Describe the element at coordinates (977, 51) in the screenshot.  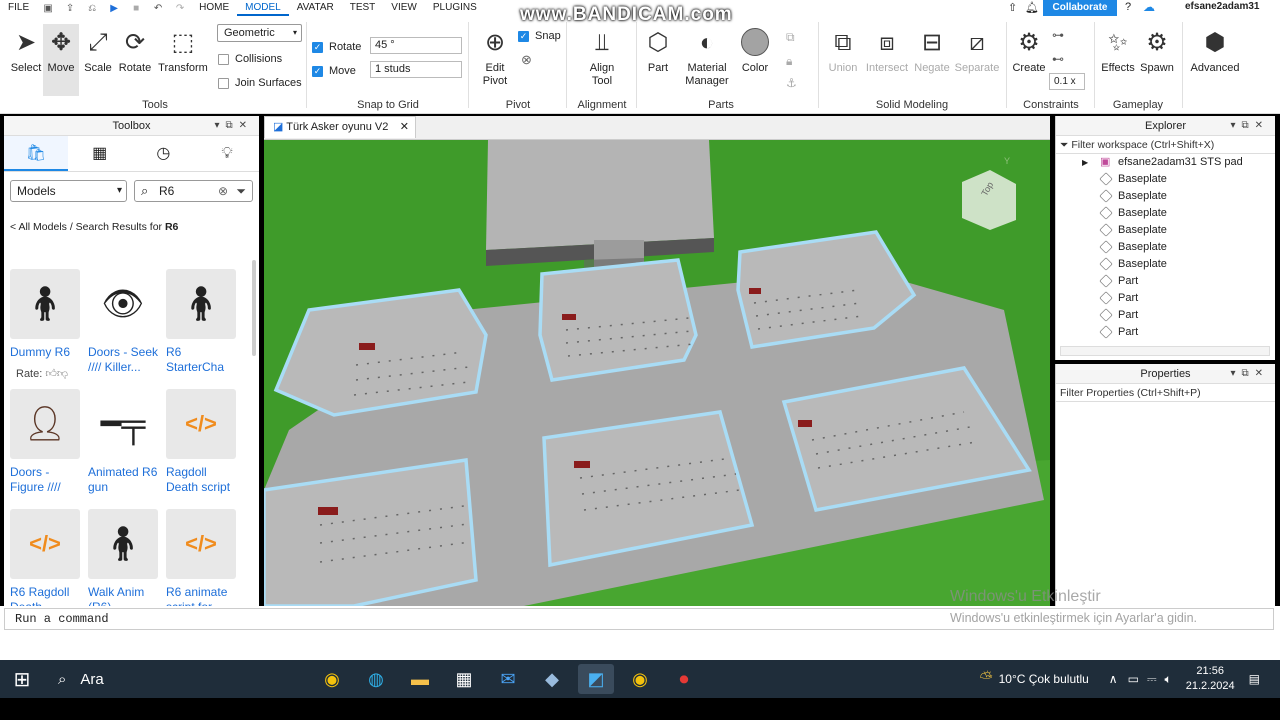
I see `separate-button: ⧄ Separate` at that location.